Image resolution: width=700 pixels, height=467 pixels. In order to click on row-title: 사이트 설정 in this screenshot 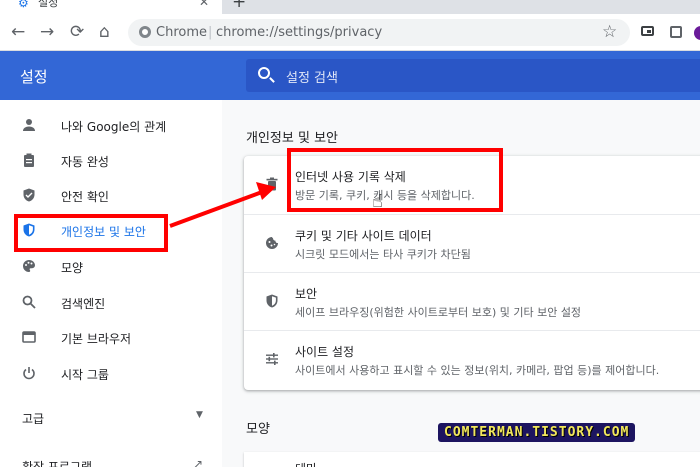, I will do `click(325, 352)`.